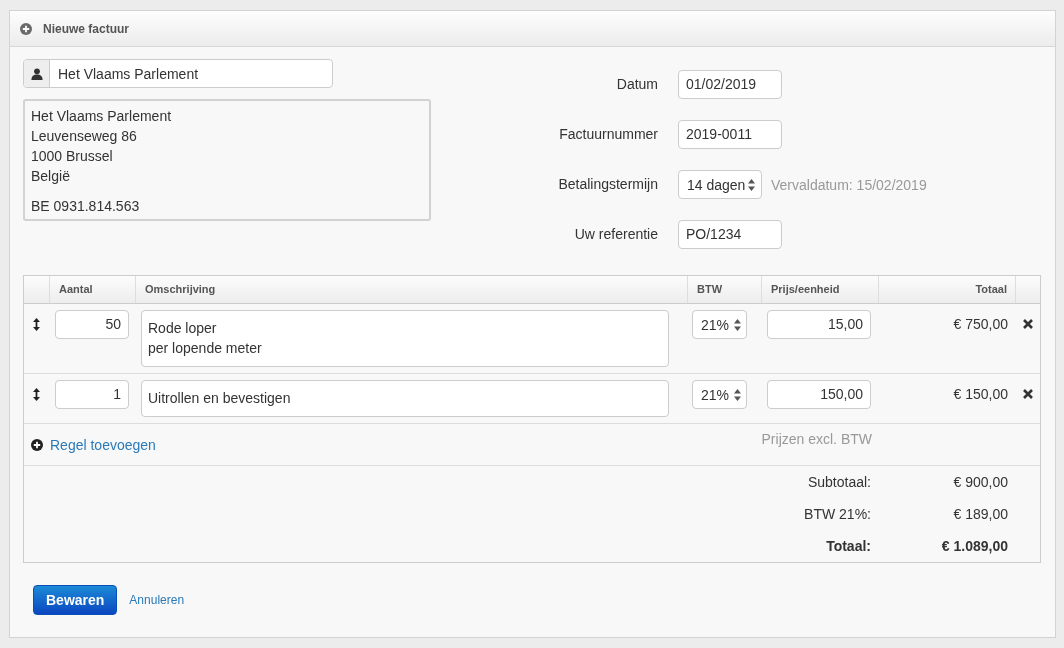  I want to click on due-date-text: Vervaldatum: 15/02/2019, so click(849, 184).